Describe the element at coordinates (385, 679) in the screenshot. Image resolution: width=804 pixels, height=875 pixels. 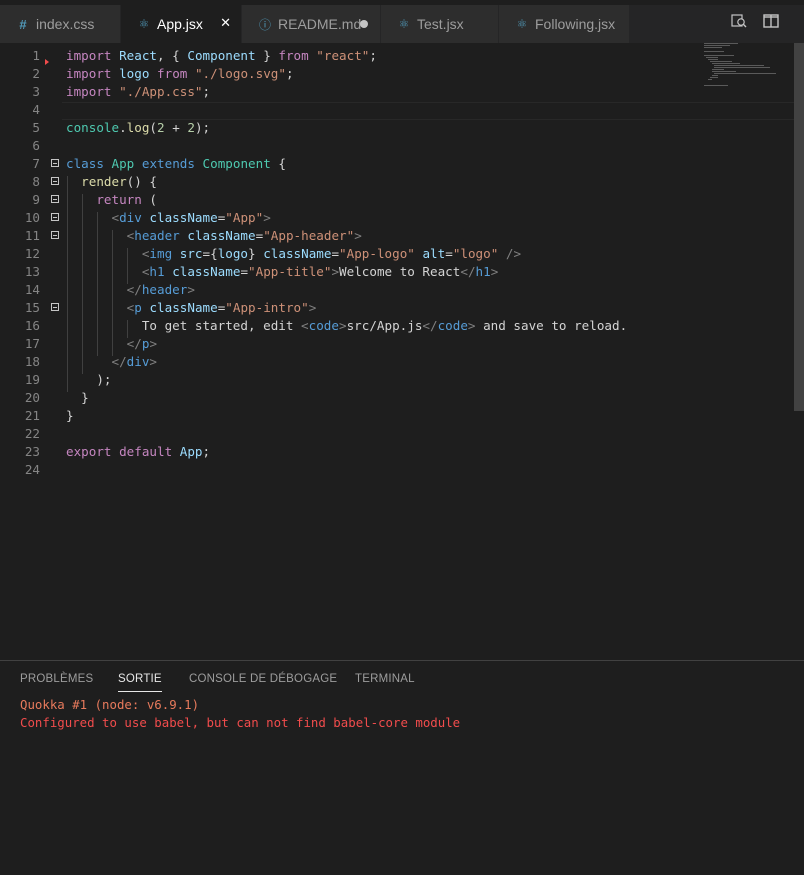
I see `panel-tab-terminal: TERMINAL` at that location.